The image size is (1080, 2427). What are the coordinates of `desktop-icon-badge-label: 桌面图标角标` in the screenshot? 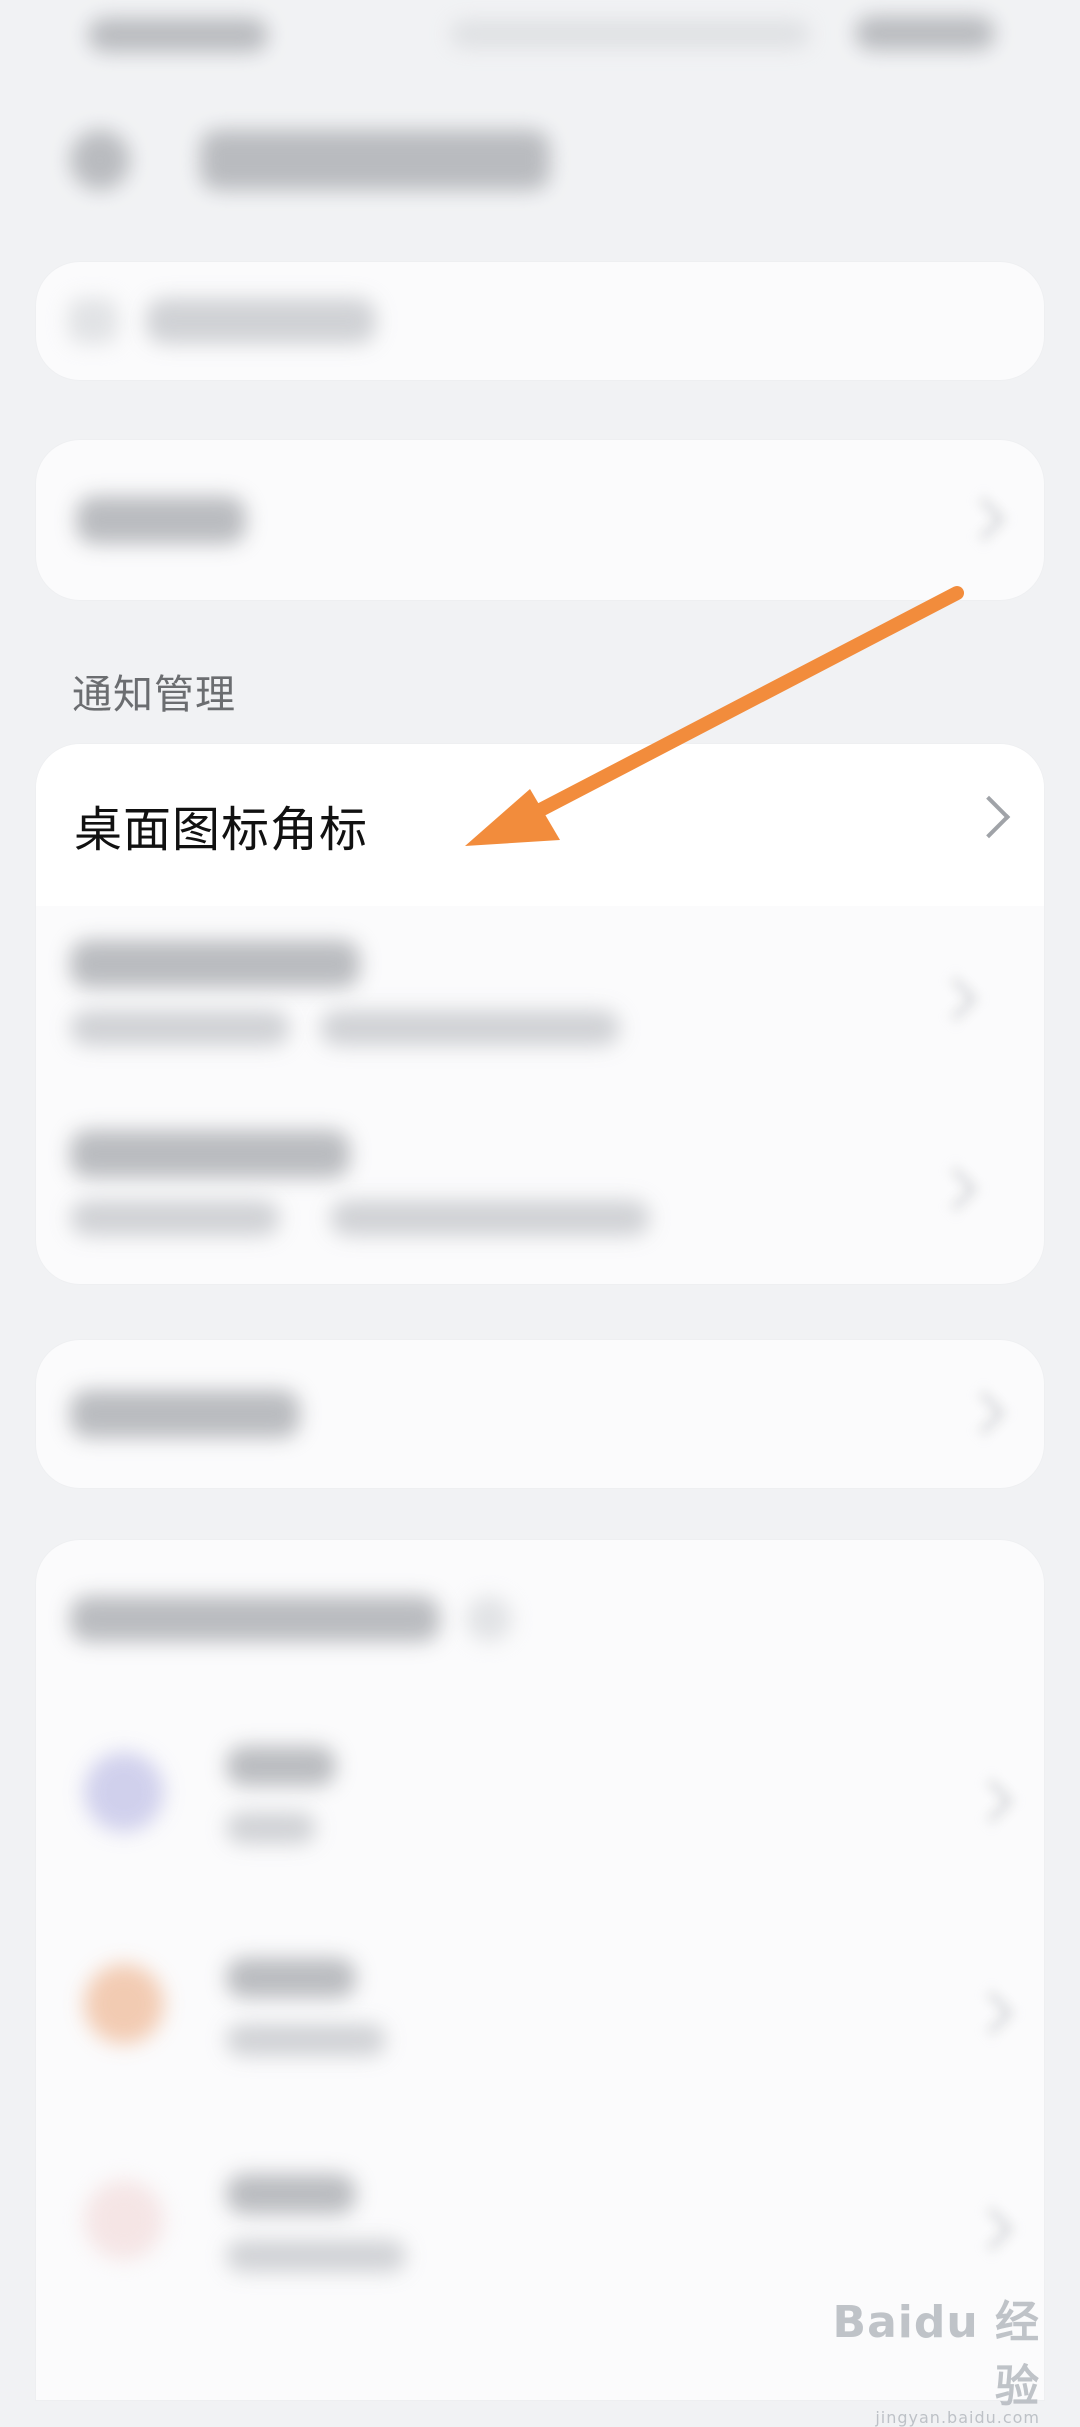 It's located at (221, 830).